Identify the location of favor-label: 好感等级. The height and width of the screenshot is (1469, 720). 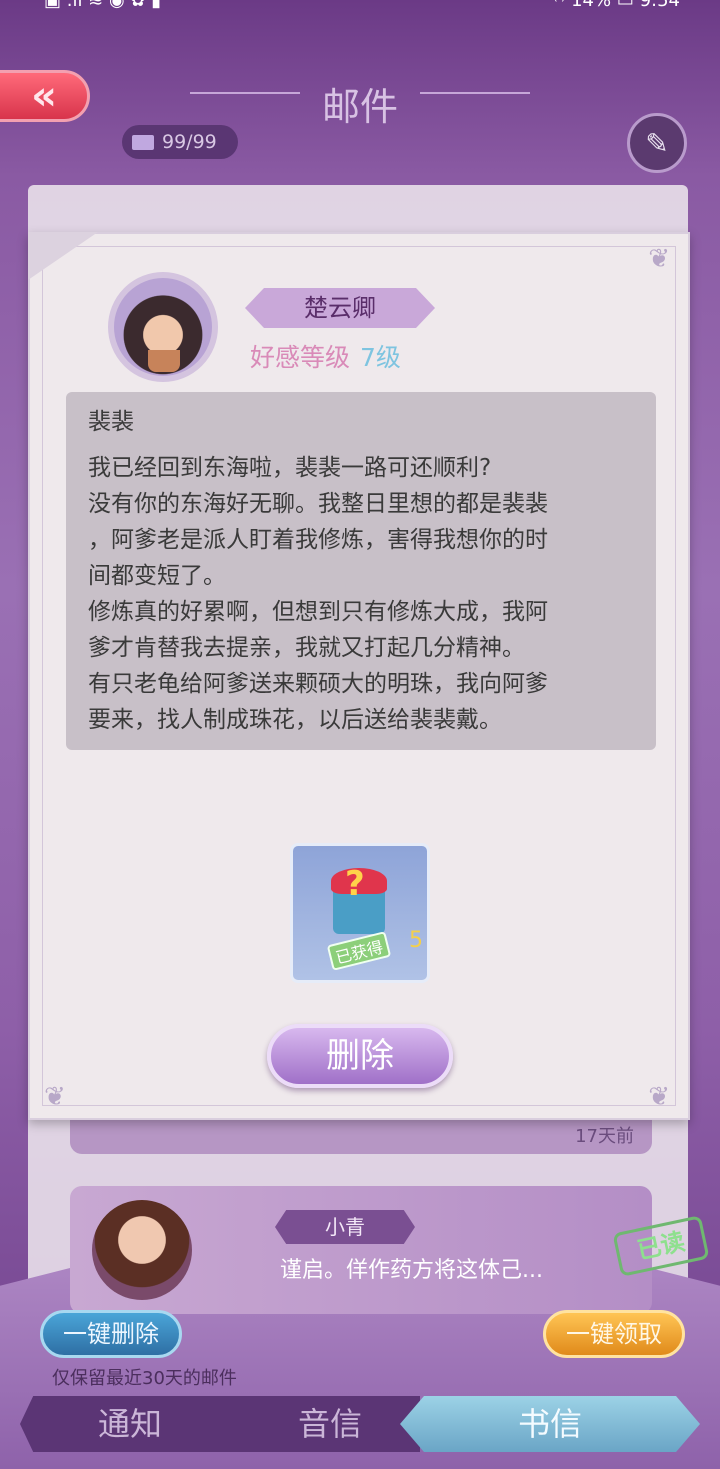
(300, 357).